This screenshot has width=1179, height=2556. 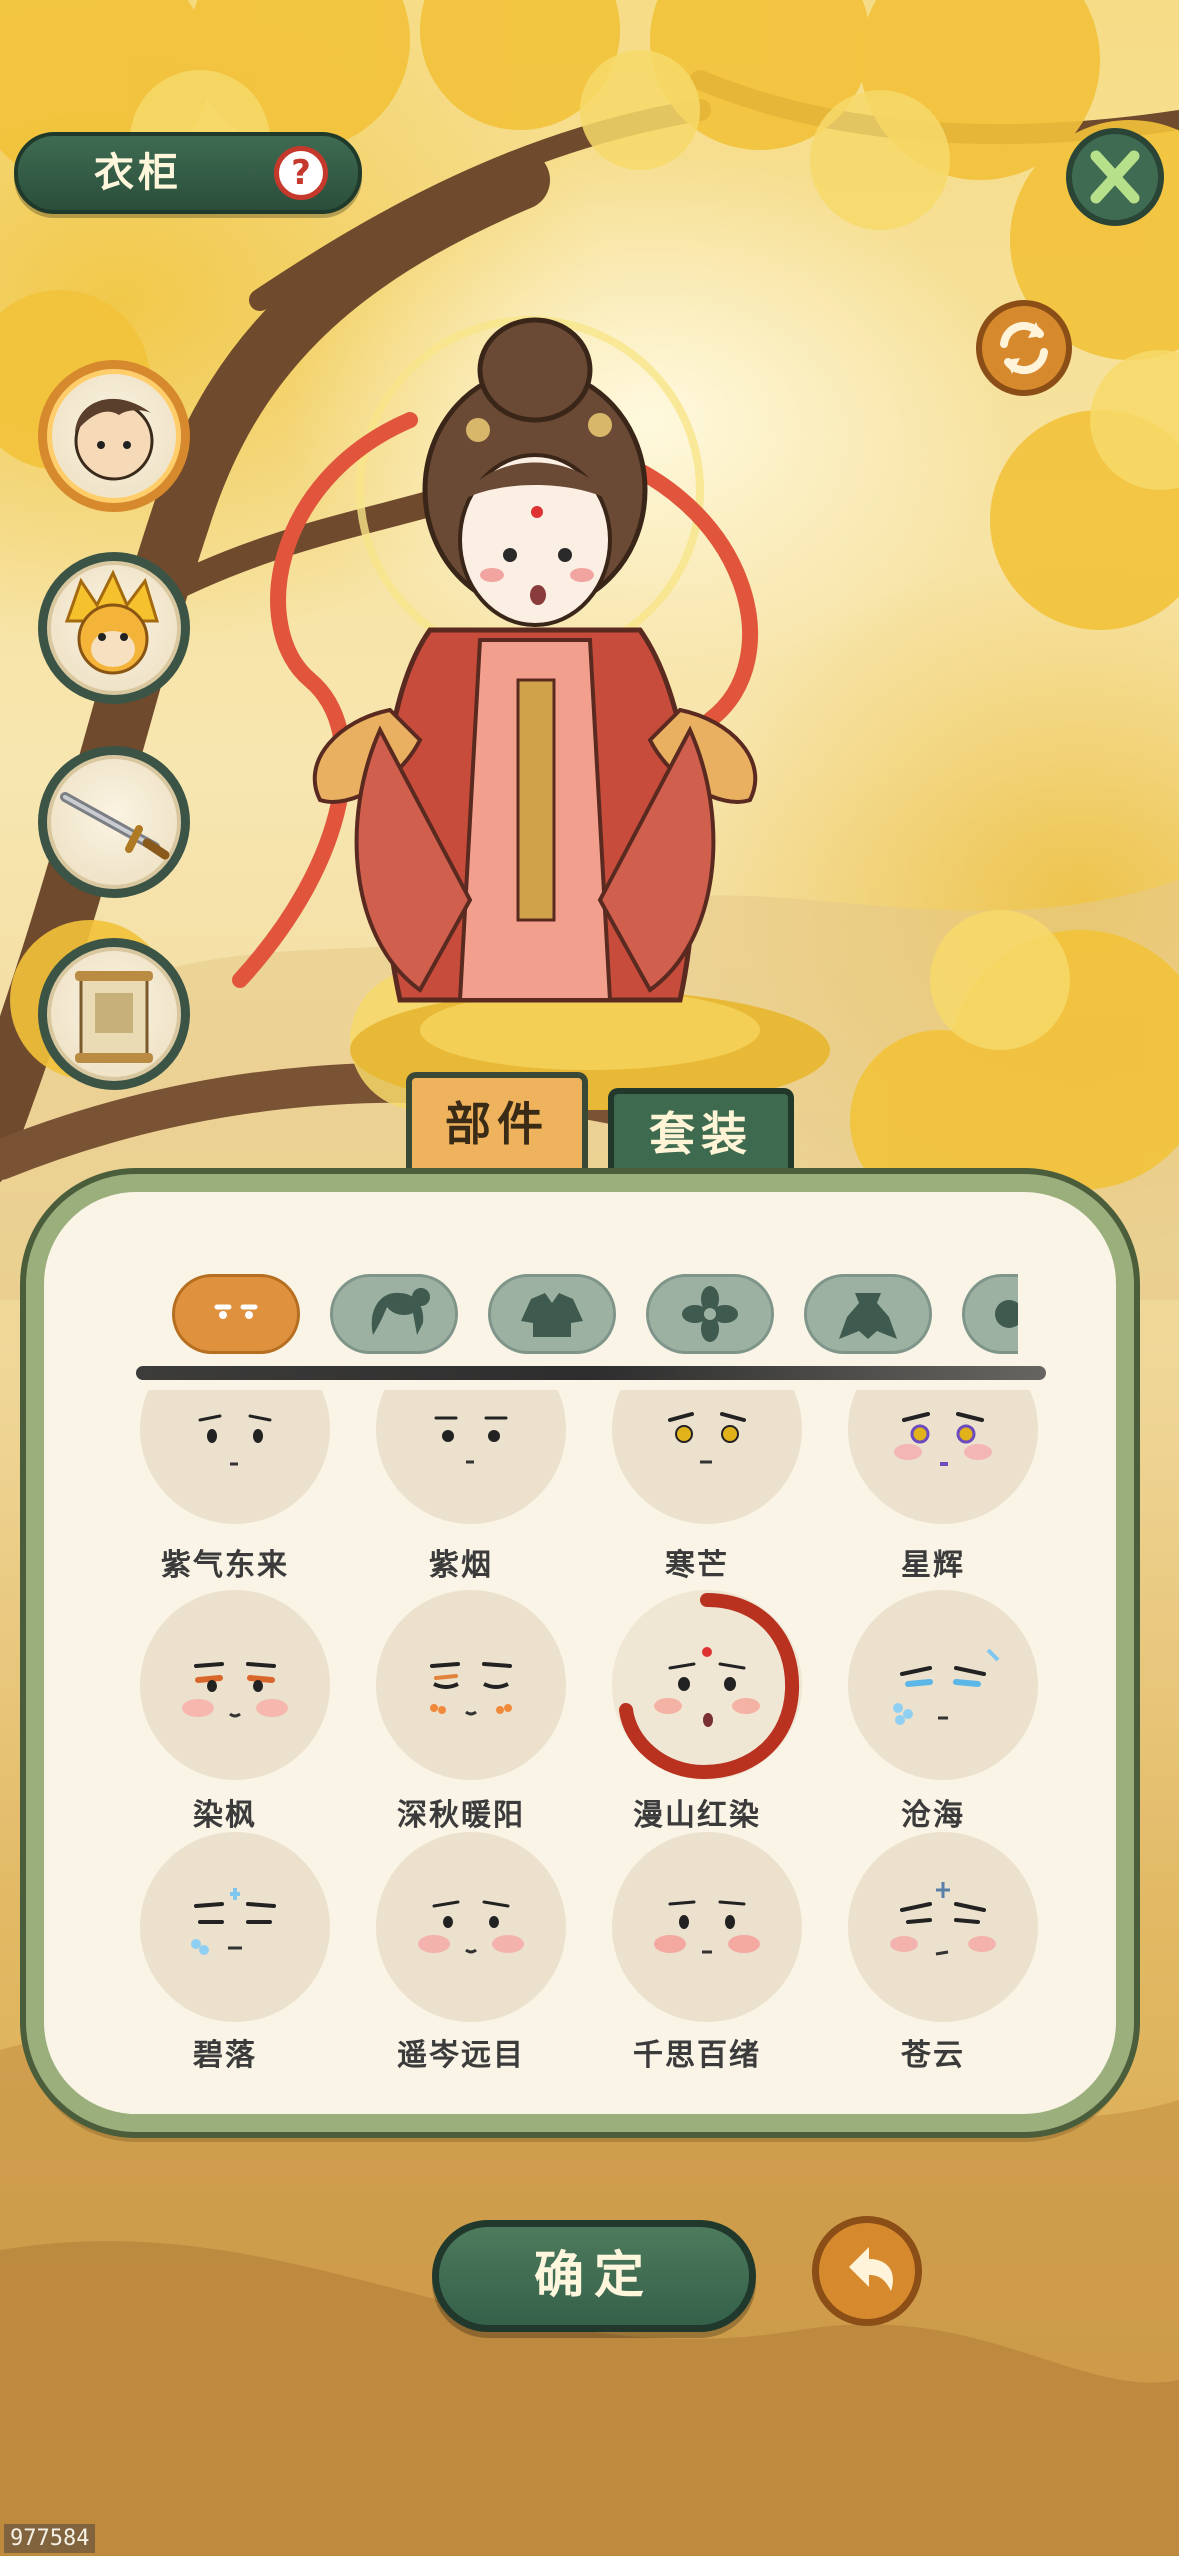 I want to click on page-title: 衣柜, so click(x=138, y=172).